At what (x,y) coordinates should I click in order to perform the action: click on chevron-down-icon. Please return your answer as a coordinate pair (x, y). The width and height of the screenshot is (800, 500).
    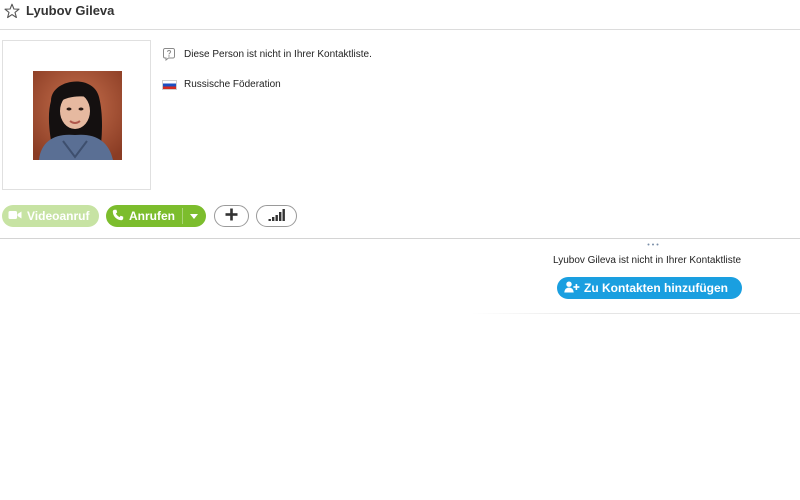
    Looking at the image, I should click on (194, 216).